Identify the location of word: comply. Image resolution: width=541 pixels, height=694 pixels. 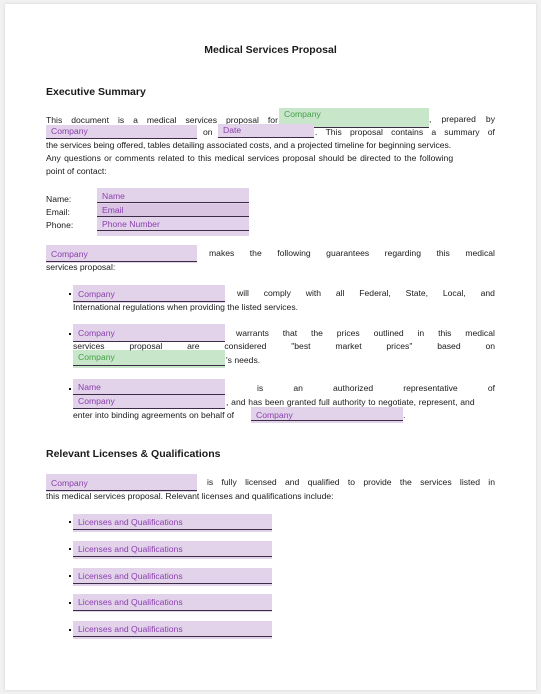
(277, 293).